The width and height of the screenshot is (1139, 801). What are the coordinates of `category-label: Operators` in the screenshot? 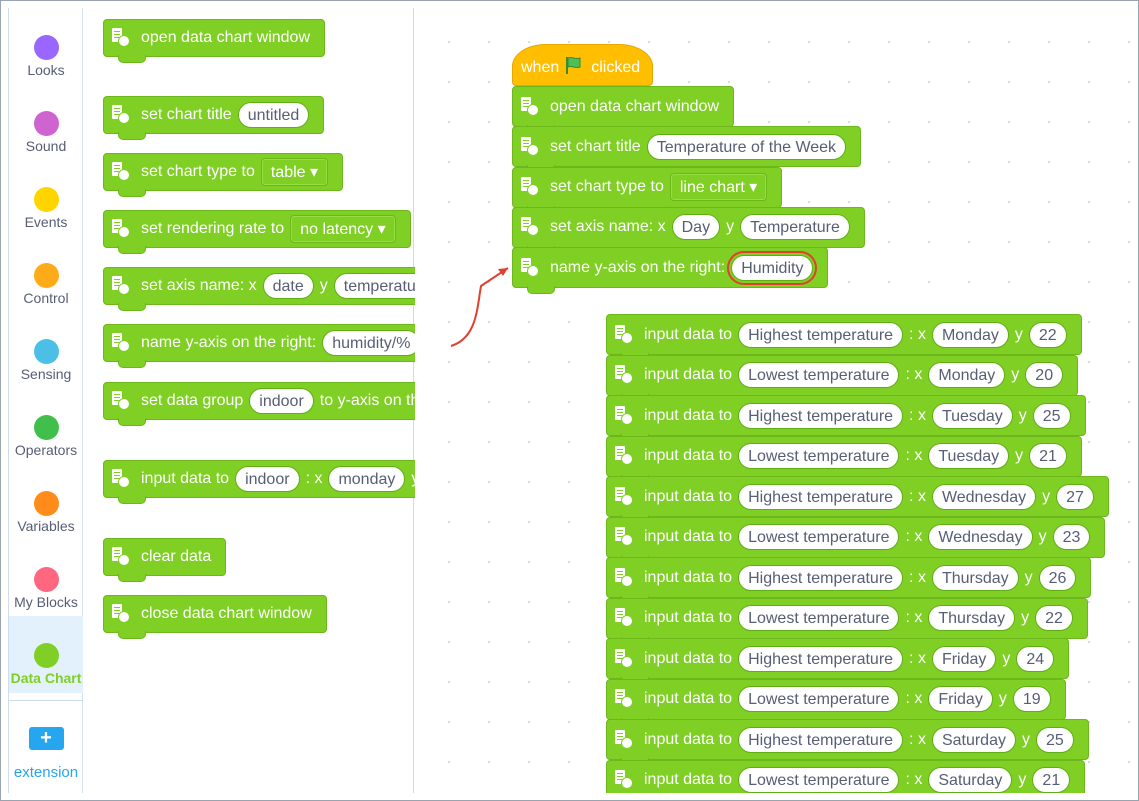 It's located at (46, 450).